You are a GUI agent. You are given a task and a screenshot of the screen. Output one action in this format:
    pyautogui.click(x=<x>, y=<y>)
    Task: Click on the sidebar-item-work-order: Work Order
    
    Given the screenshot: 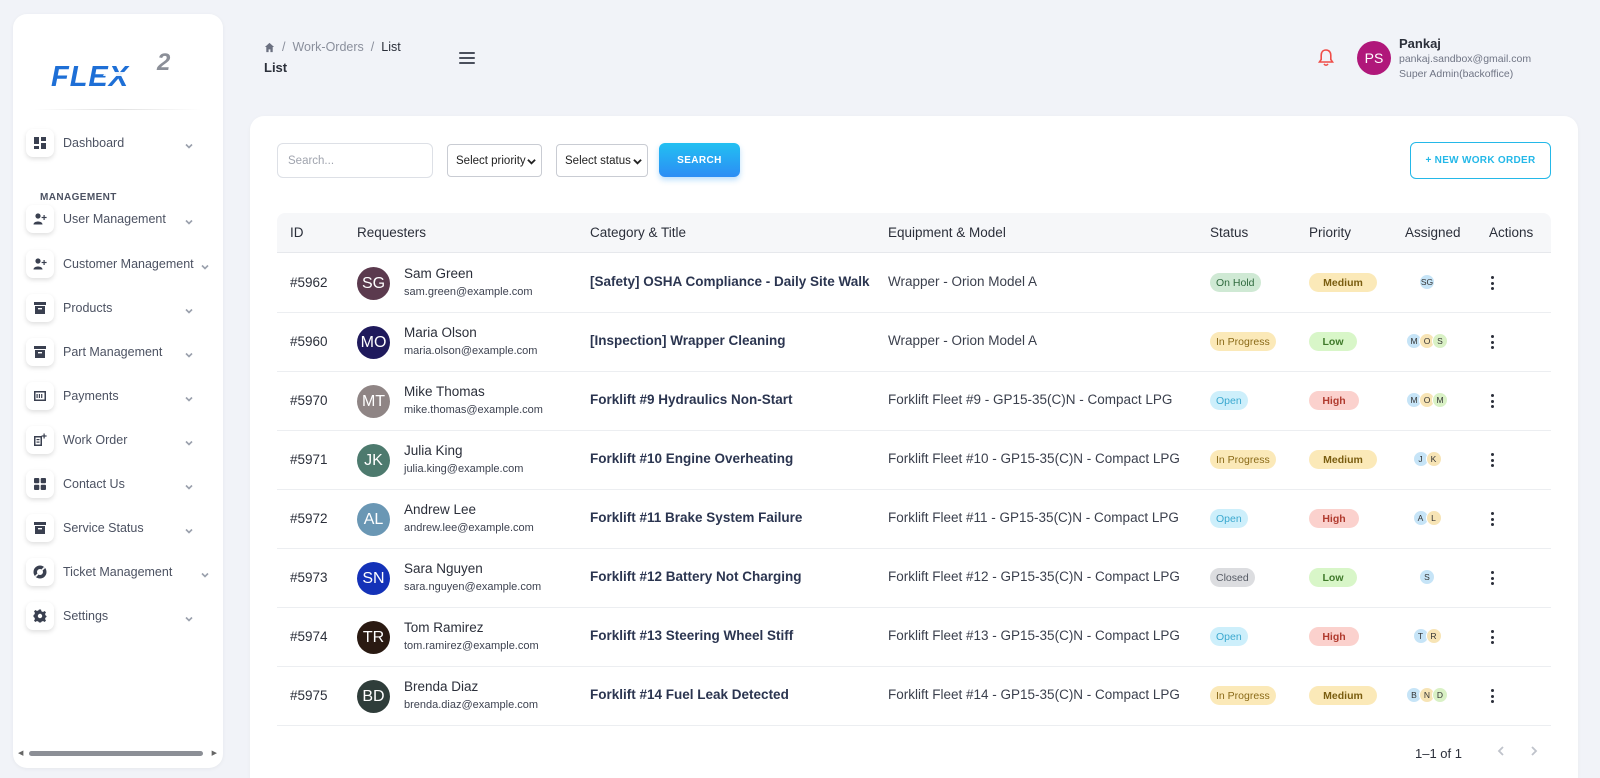 What is the action you would take?
    pyautogui.click(x=121, y=440)
    